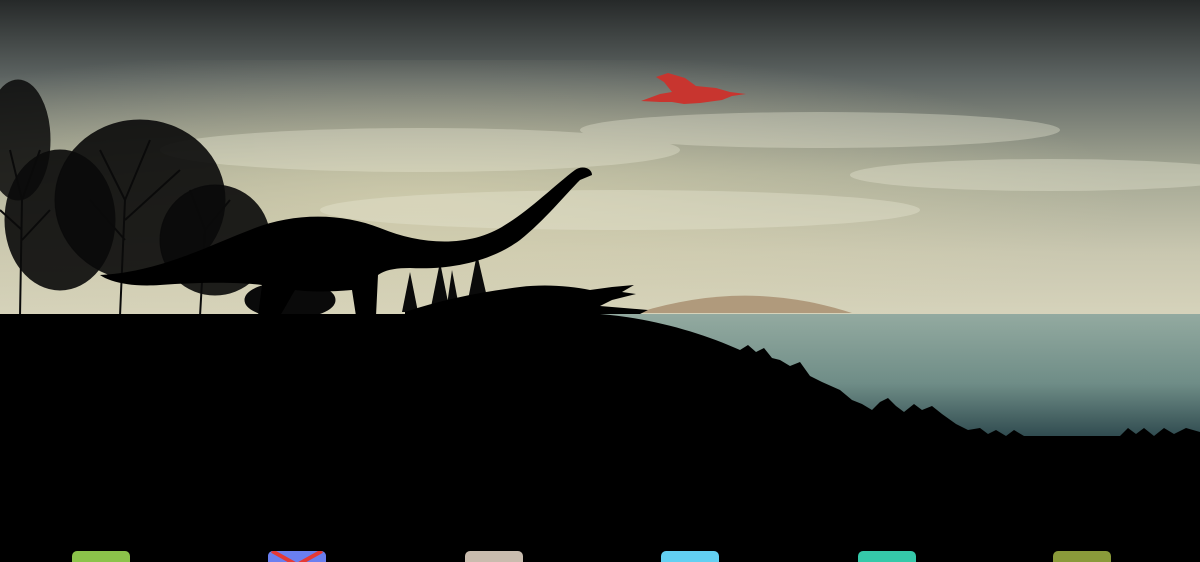 The height and width of the screenshot is (562, 1200). Describe the element at coordinates (1082, 556) in the screenshot. I see `olive-app-icon` at that location.